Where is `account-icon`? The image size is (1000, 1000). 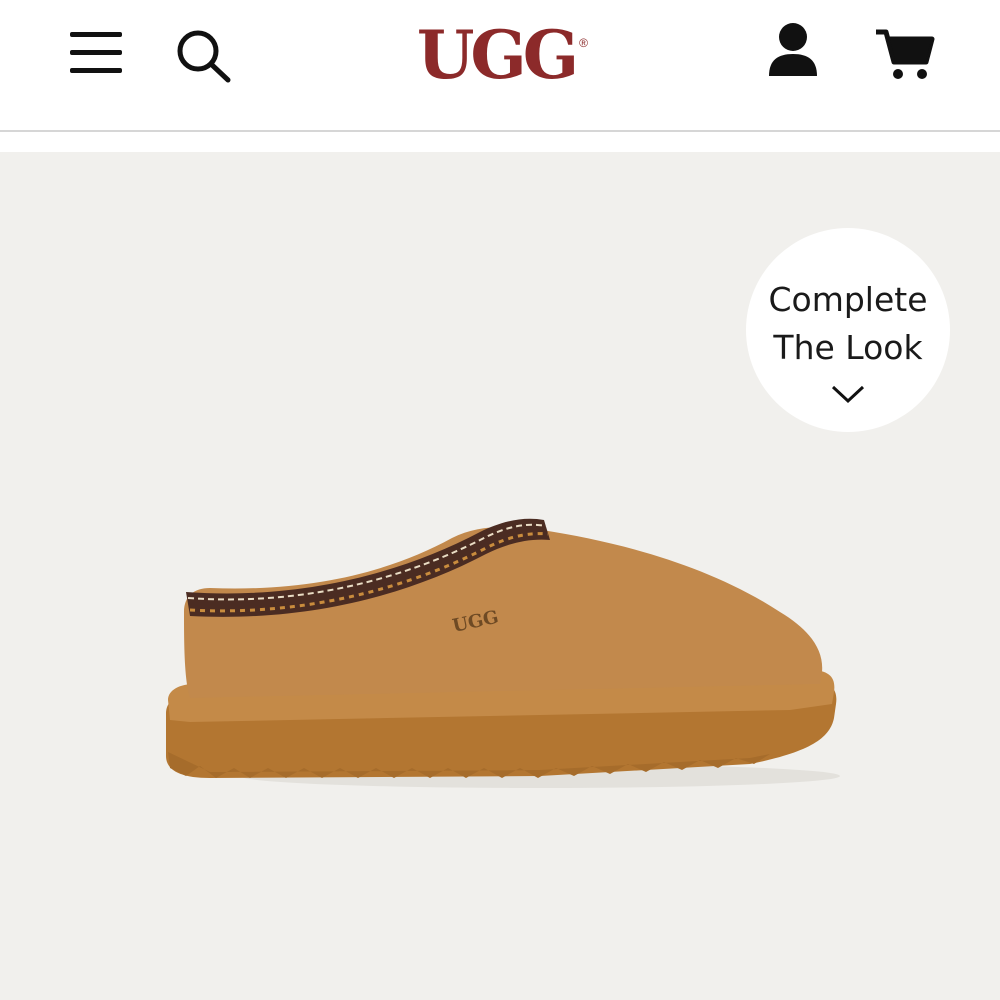
account-icon is located at coordinates (793, 49).